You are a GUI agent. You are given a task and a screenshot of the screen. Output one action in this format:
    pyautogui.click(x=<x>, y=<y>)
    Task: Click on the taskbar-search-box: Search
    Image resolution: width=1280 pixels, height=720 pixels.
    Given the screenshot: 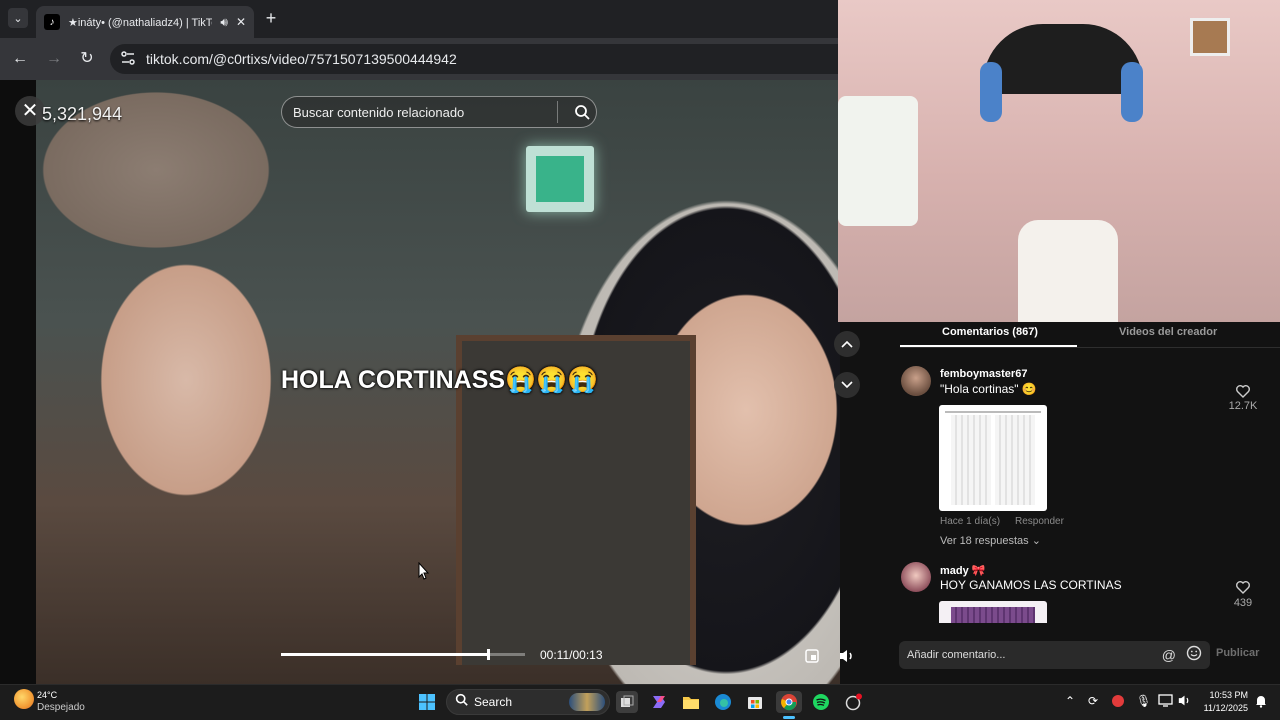 What is the action you would take?
    pyautogui.click(x=528, y=702)
    